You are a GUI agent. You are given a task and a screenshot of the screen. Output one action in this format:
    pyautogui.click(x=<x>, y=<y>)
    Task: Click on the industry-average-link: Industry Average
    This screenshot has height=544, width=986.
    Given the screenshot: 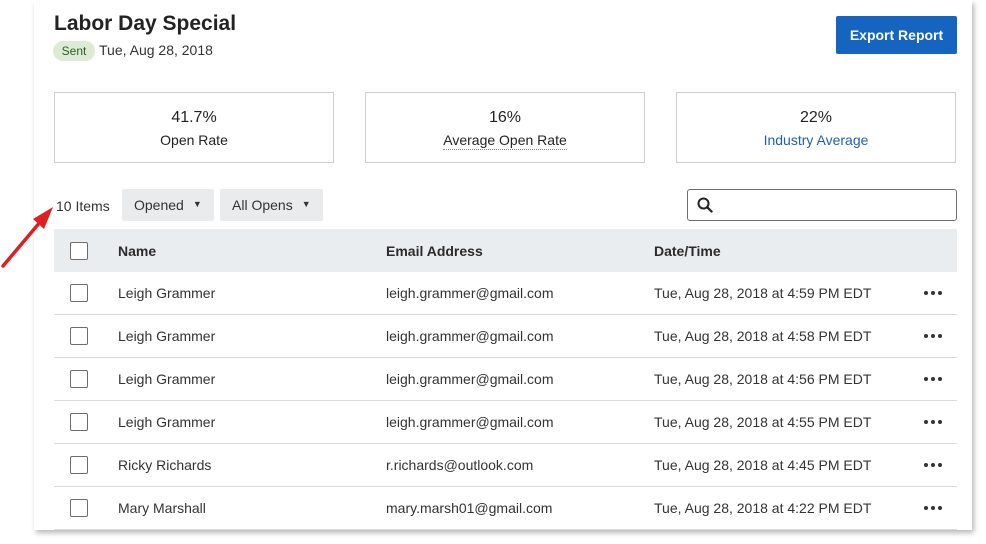 What is the action you would take?
    pyautogui.click(x=816, y=140)
    